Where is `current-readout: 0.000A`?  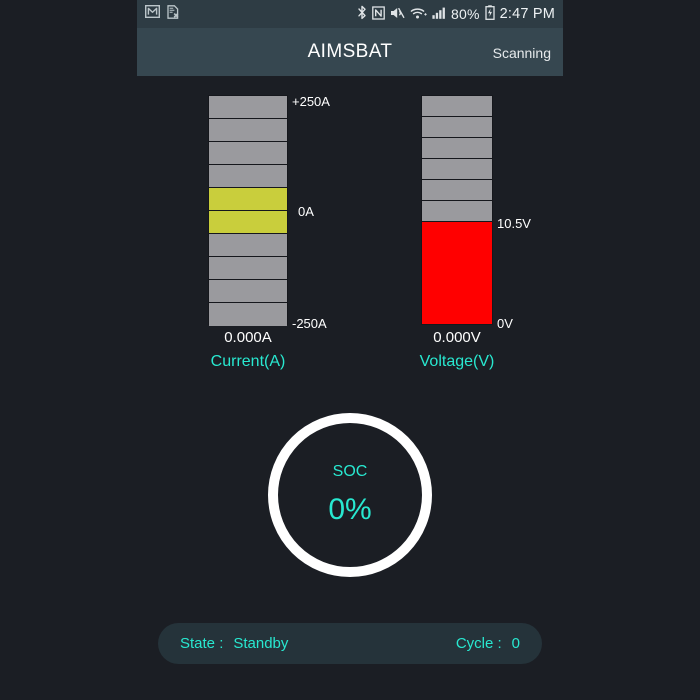 current-readout: 0.000A is located at coordinates (248, 337).